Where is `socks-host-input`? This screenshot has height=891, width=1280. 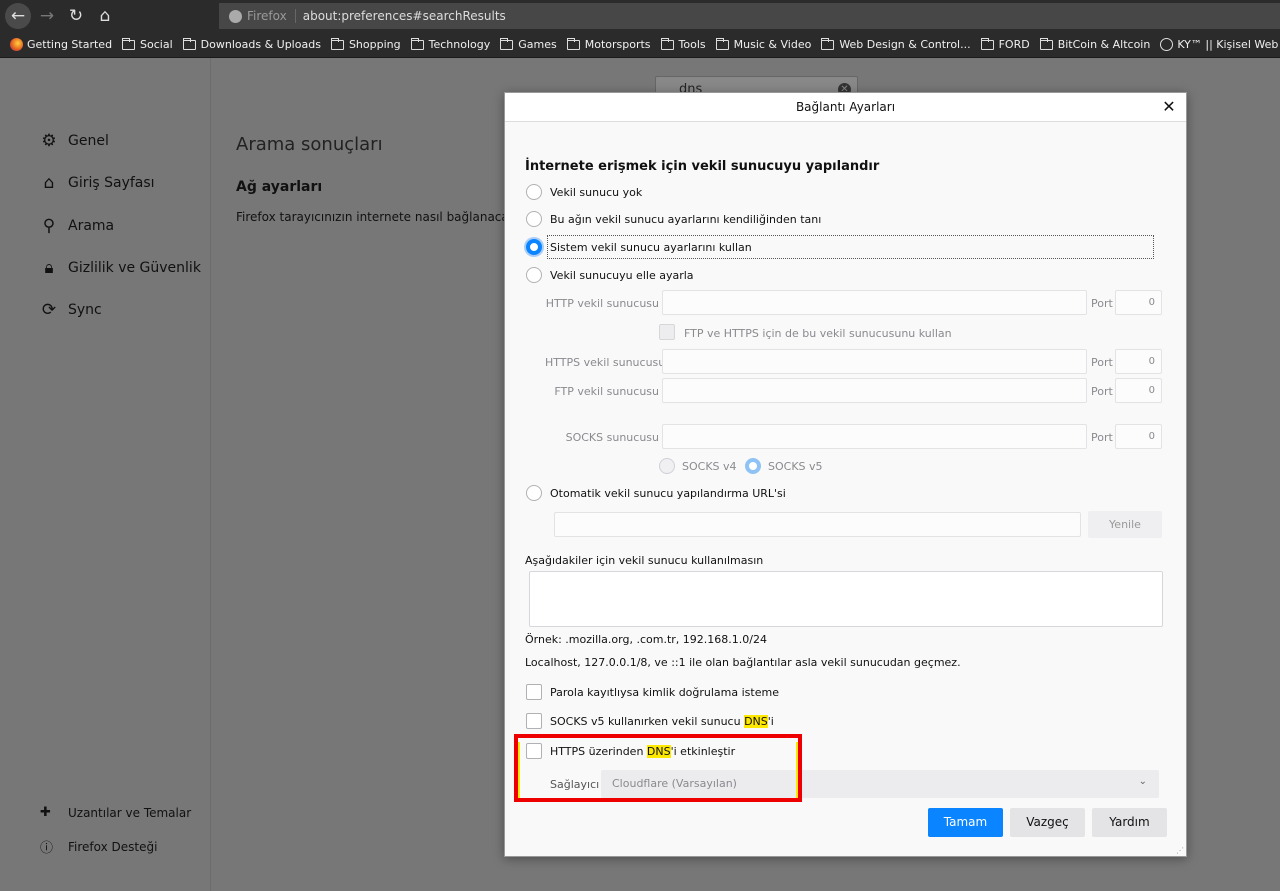
socks-host-input is located at coordinates (874, 436).